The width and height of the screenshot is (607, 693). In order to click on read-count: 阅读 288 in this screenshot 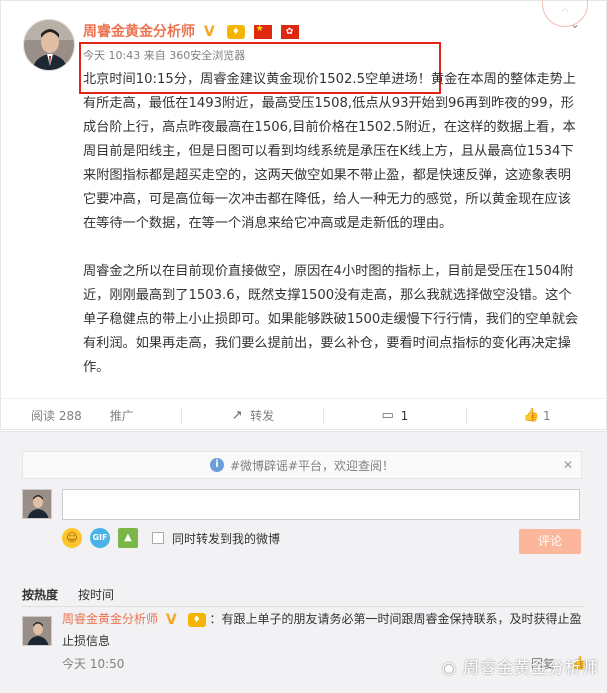, I will do `click(56, 416)`.